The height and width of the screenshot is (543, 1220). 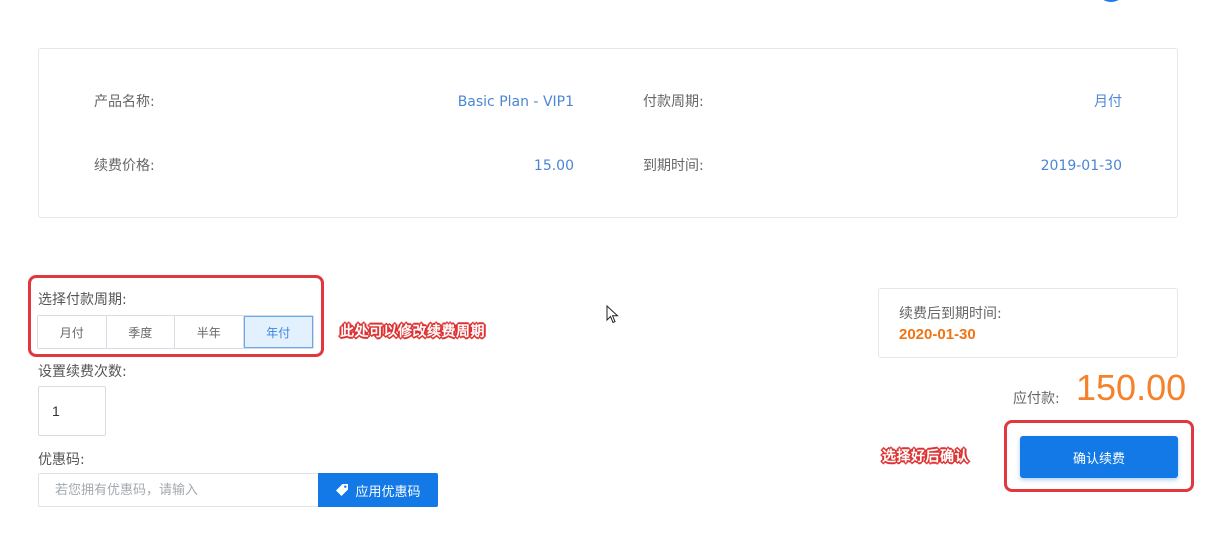 I want to click on product-name-value: Basic Plan - VIP1, so click(x=515, y=102).